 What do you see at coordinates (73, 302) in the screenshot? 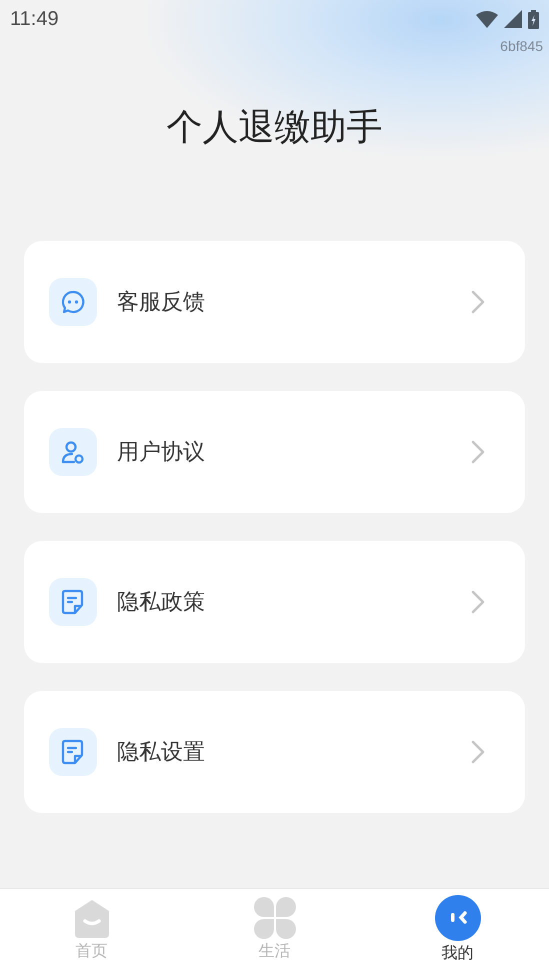
I see `chat-icon` at bounding box center [73, 302].